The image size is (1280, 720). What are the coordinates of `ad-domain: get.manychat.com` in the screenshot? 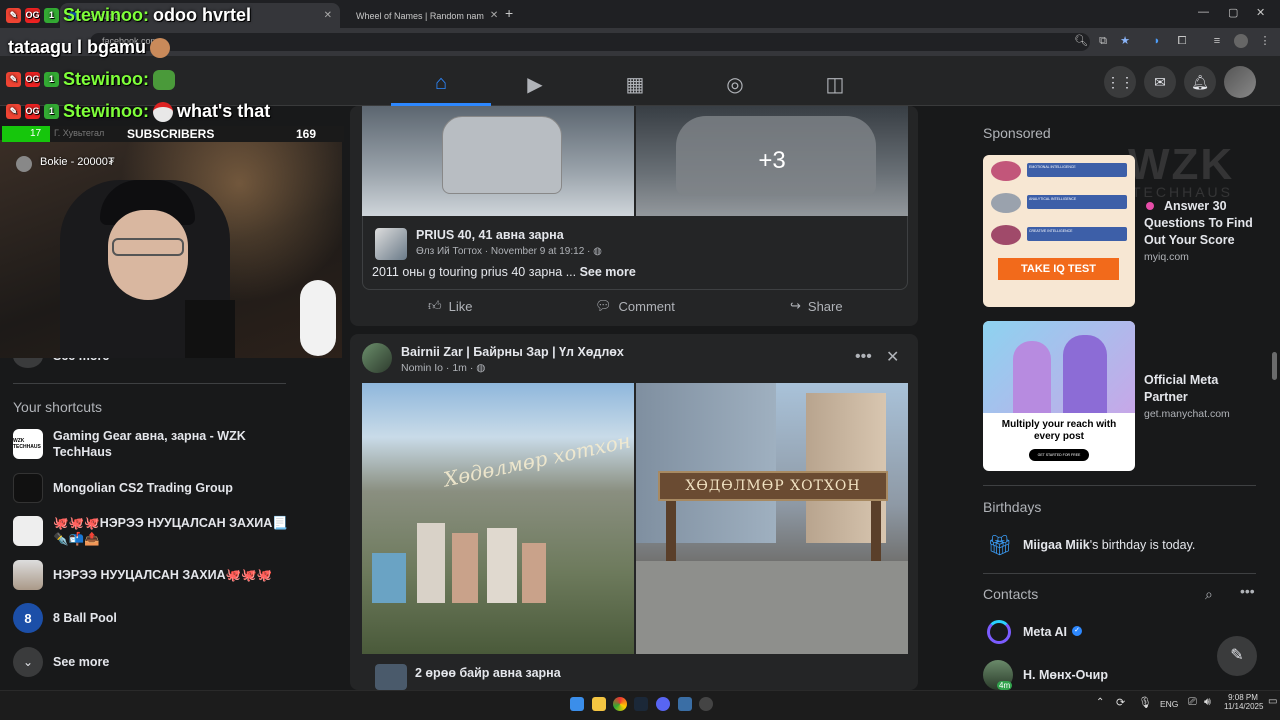 It's located at (1187, 414).